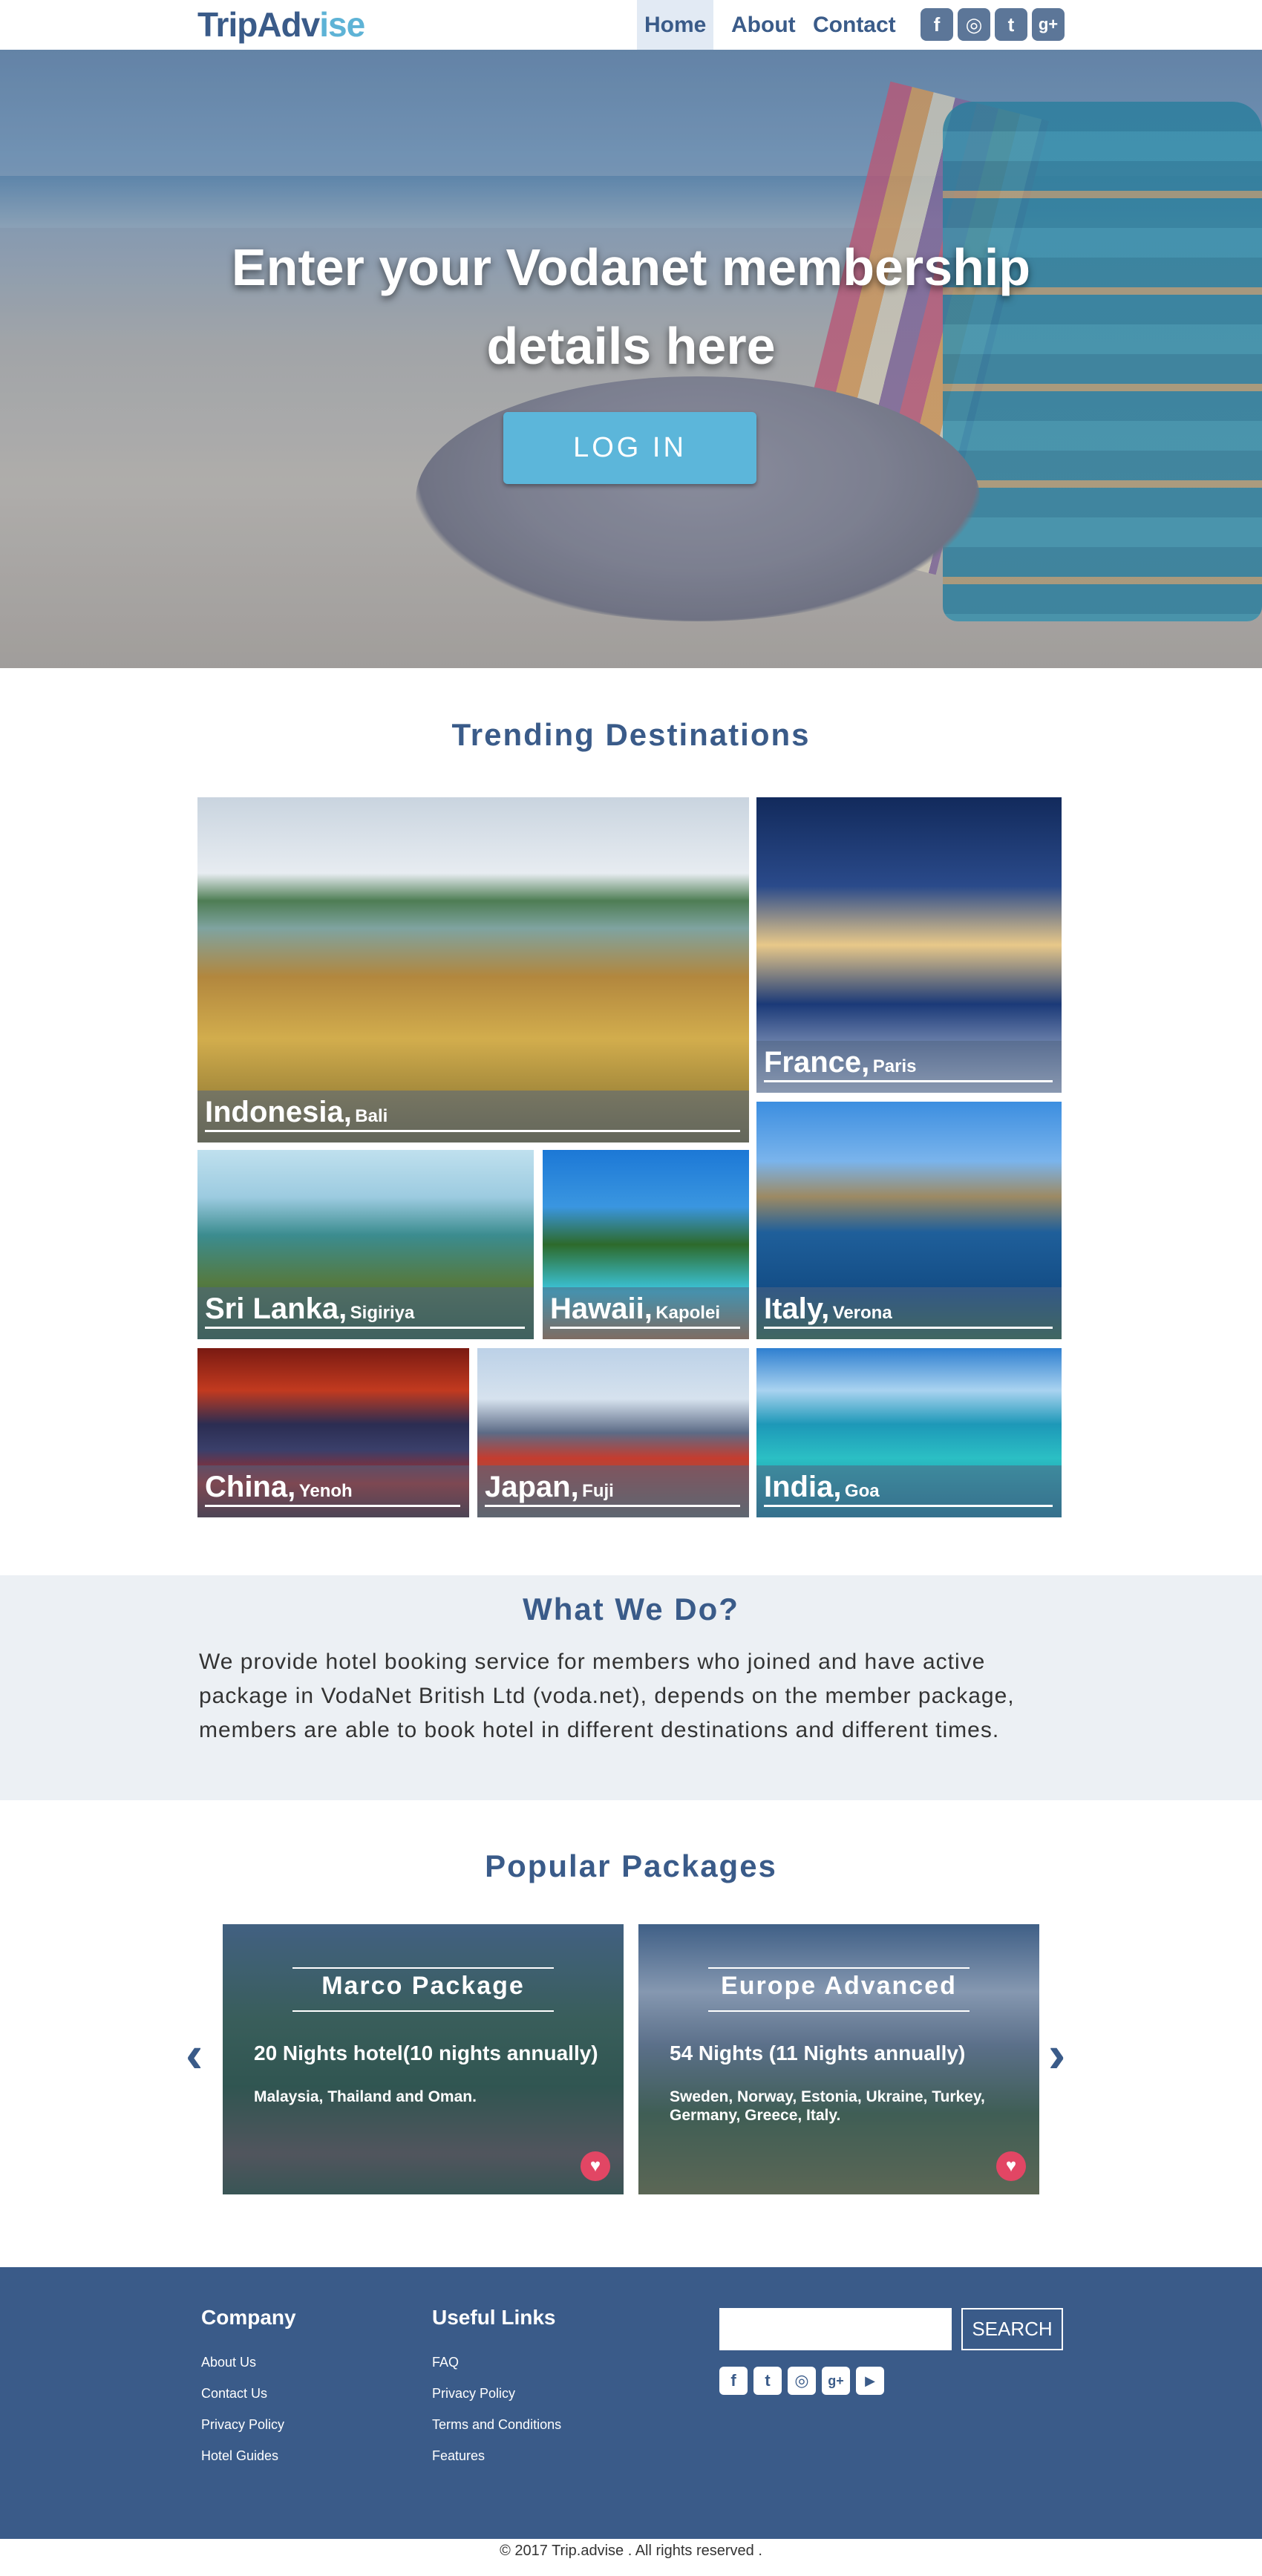  I want to click on carousel-next-arrow-icon: ›, so click(1060, 2054).